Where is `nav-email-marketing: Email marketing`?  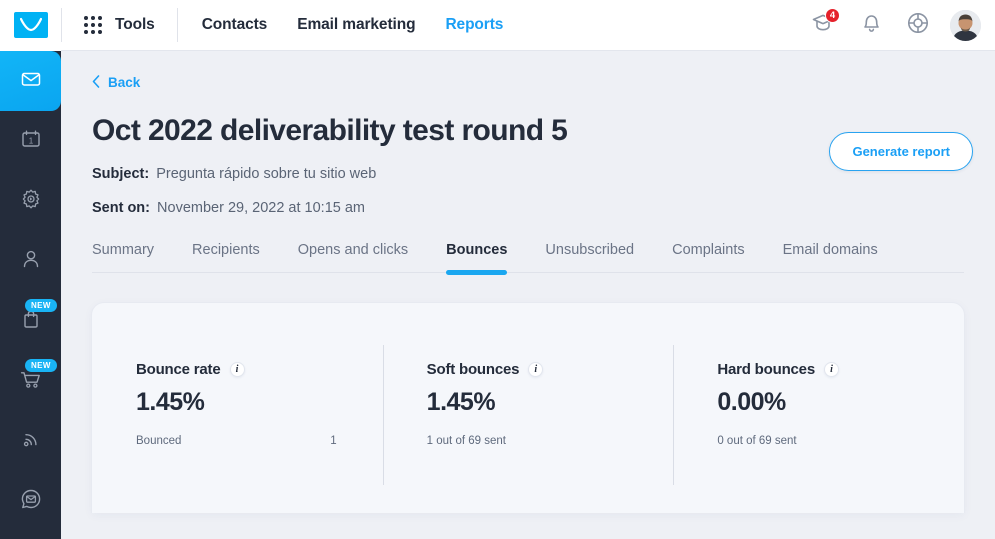
nav-email-marketing: Email marketing is located at coordinates (356, 25).